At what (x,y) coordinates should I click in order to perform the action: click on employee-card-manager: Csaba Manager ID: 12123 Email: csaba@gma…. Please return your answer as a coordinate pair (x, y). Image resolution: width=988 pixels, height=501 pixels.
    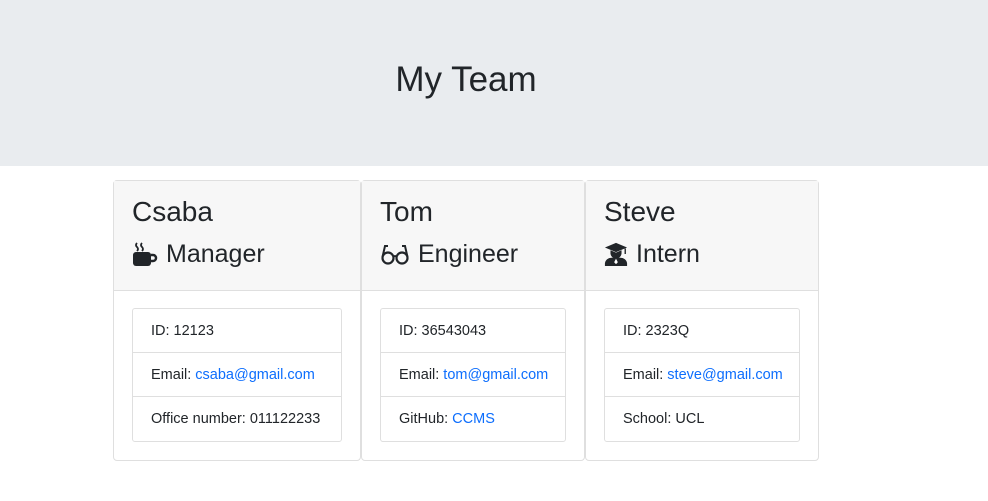
    Looking at the image, I should click on (237, 320).